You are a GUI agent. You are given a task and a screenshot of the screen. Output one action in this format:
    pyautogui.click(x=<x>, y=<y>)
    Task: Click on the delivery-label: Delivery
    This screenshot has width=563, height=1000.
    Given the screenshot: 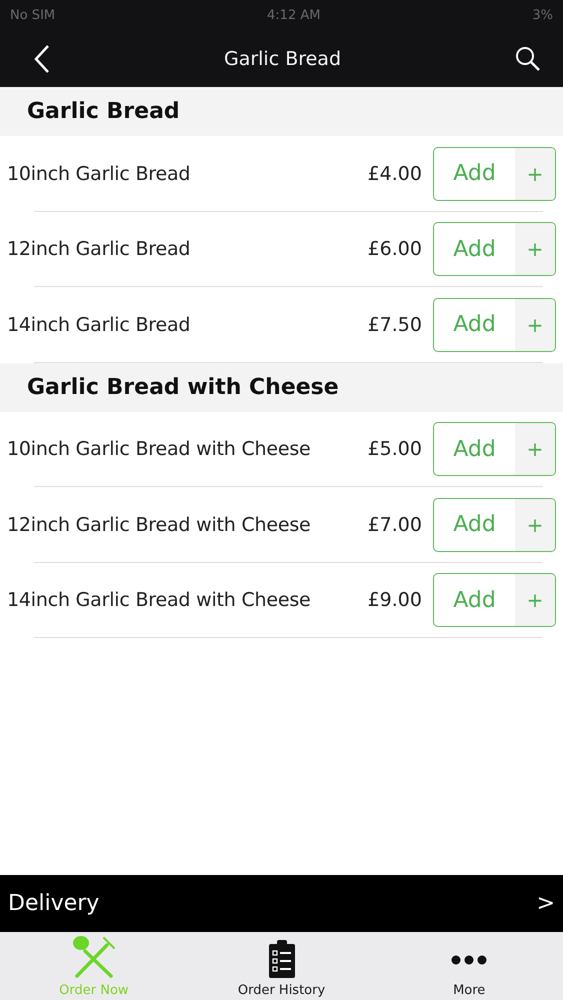 What is the action you would take?
    pyautogui.click(x=54, y=903)
    